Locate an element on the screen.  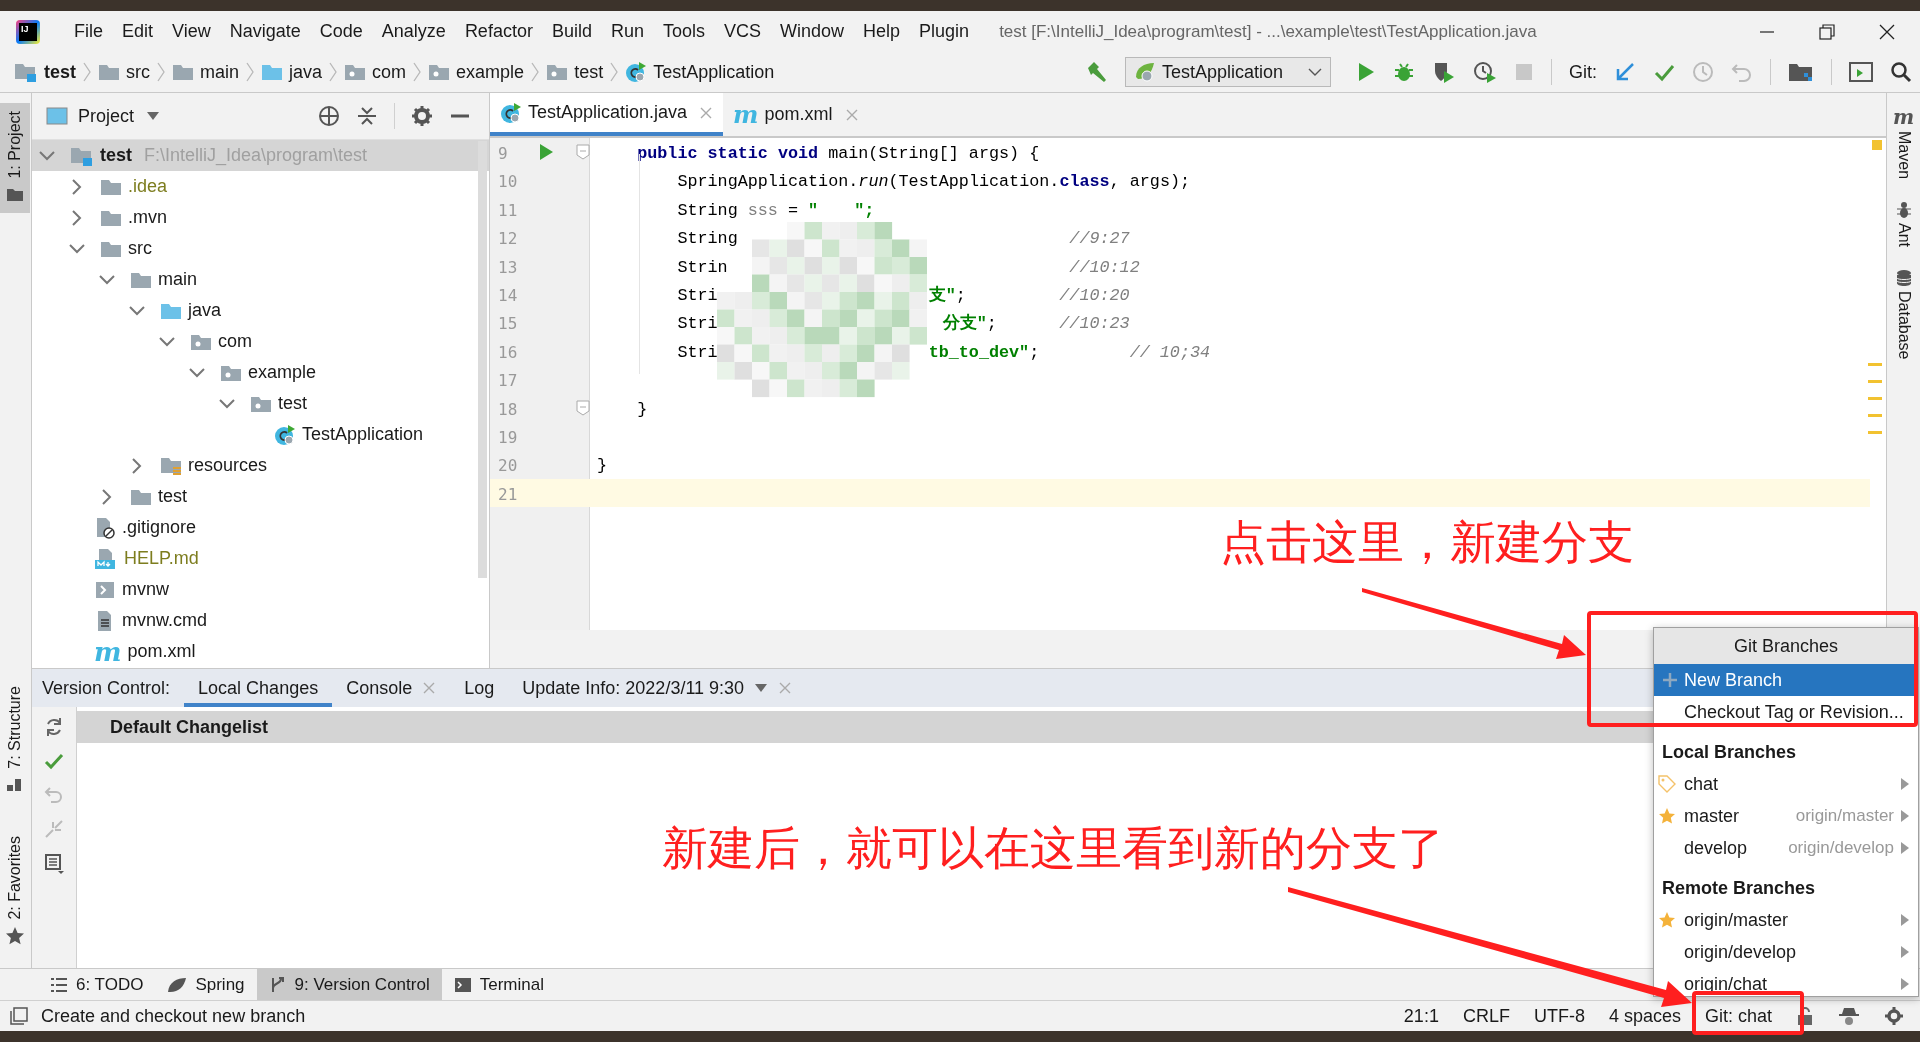
editor-tab: TestApplication.java is located at coordinates (607, 114).